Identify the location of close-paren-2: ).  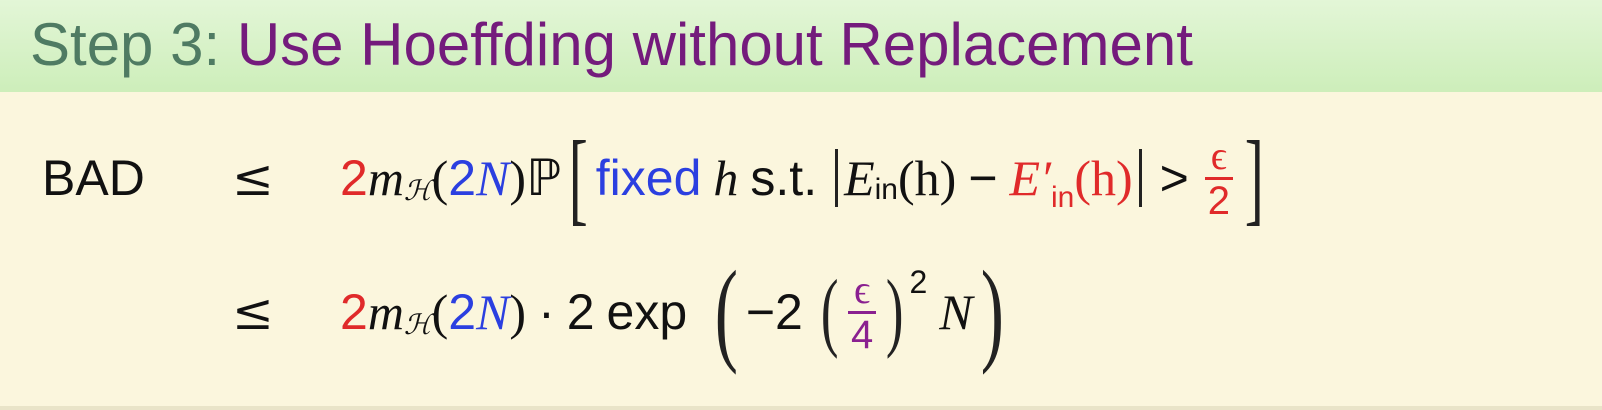
(518, 312).